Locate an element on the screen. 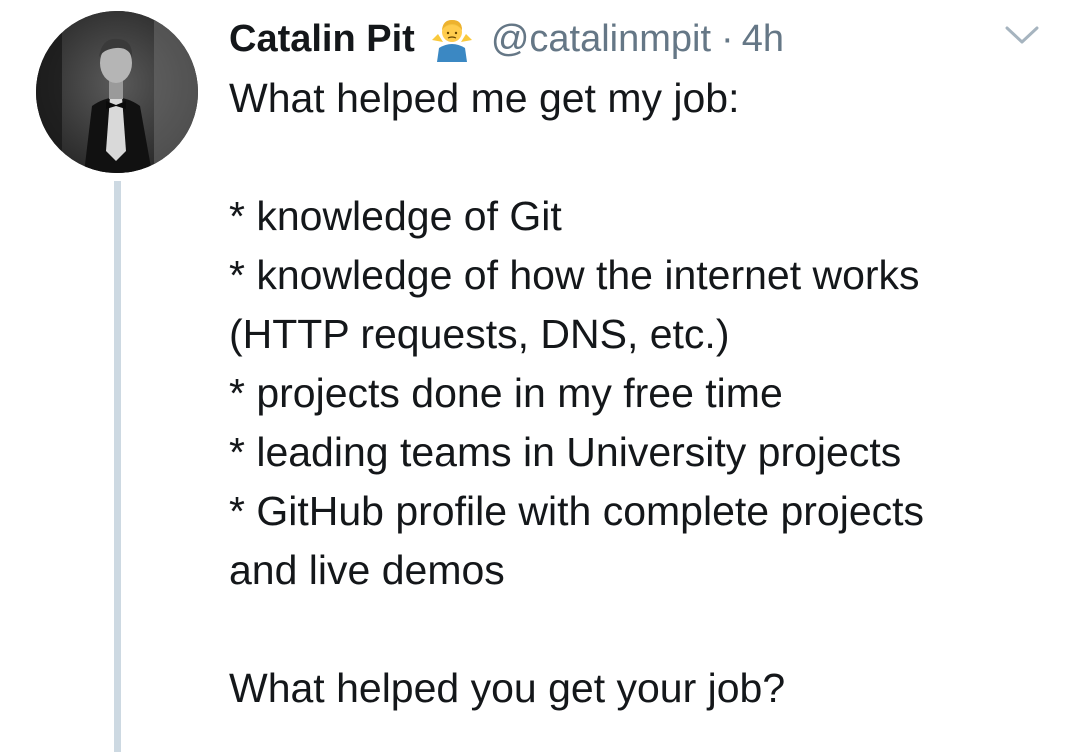 The image size is (1079, 752). tweet-line: * leading teams in University projects is located at coordinates (565, 452).